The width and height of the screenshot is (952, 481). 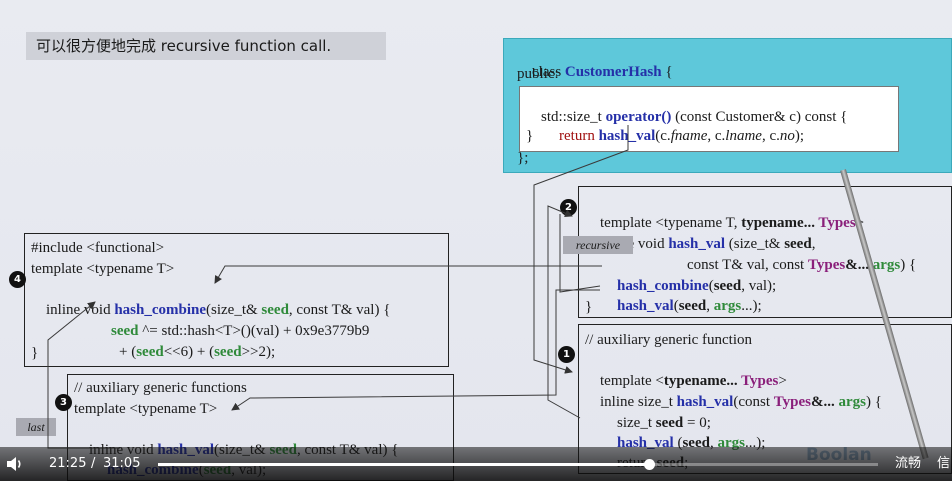 I want to click on progress-bar, so click(x=518, y=464).